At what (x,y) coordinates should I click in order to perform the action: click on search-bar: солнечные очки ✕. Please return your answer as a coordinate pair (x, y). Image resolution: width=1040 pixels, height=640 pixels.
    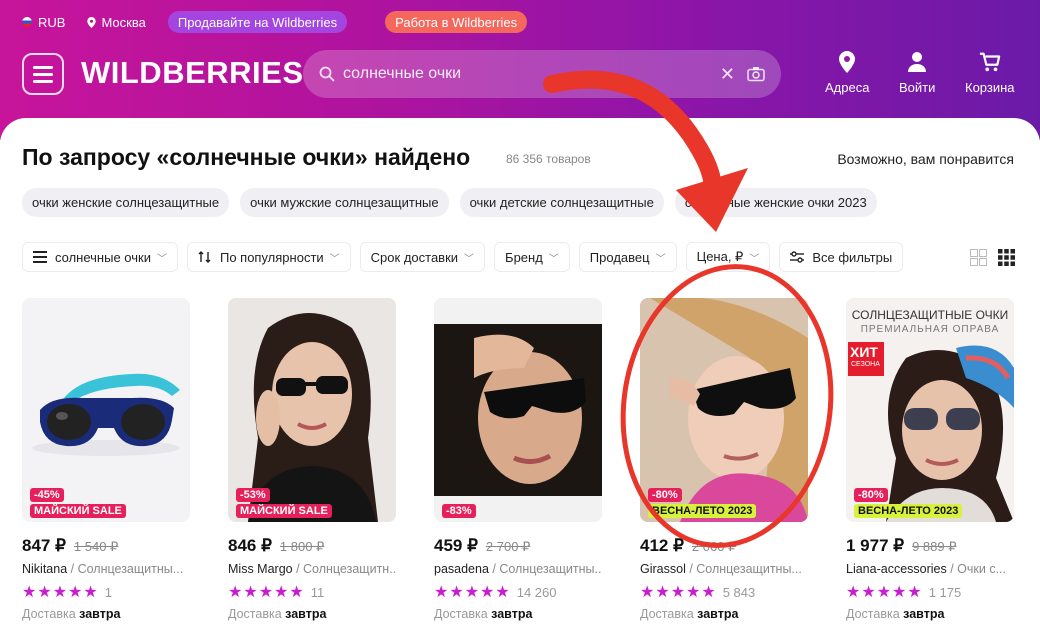
    Looking at the image, I should click on (542, 74).